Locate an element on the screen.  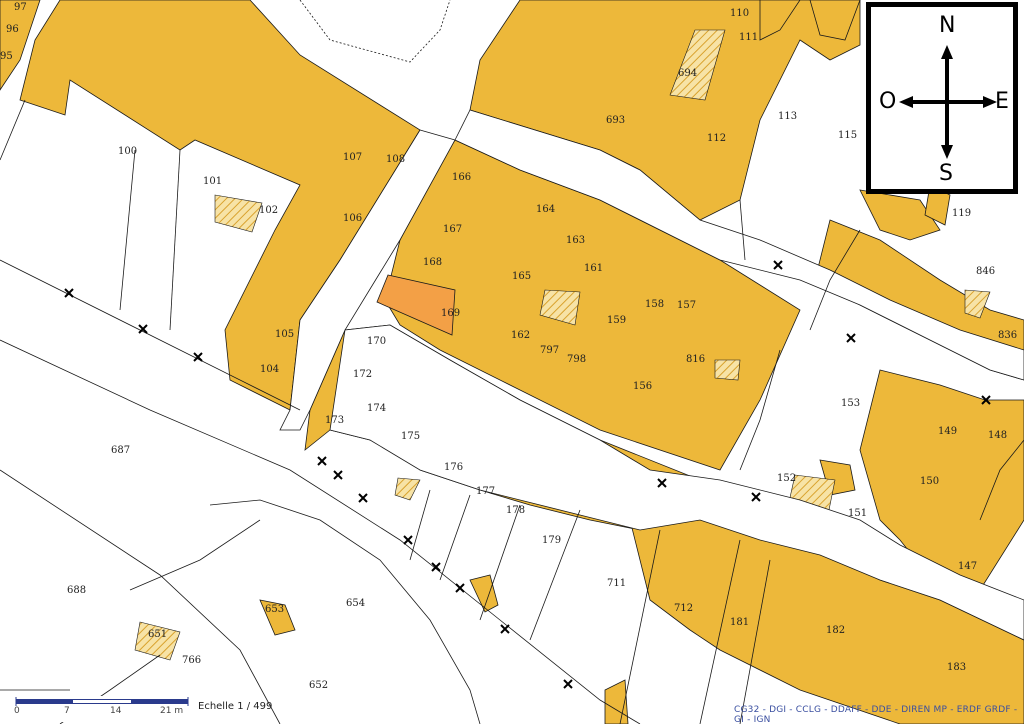
parcel-label: 179 is located at coordinates (551, 540).